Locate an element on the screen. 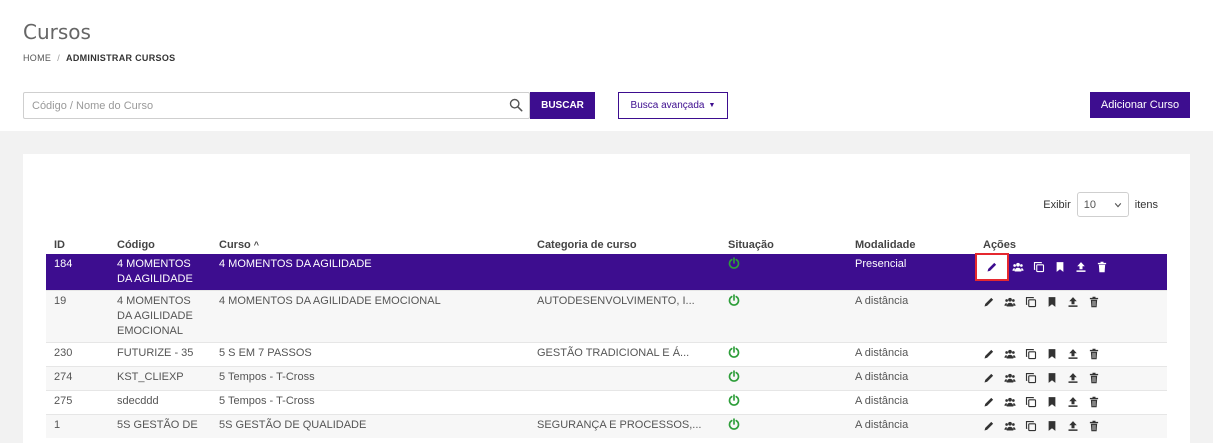 The width and height of the screenshot is (1213, 443). cell-codigo: 4 MOMENTOS DA AGILIDADE is located at coordinates (155, 271).